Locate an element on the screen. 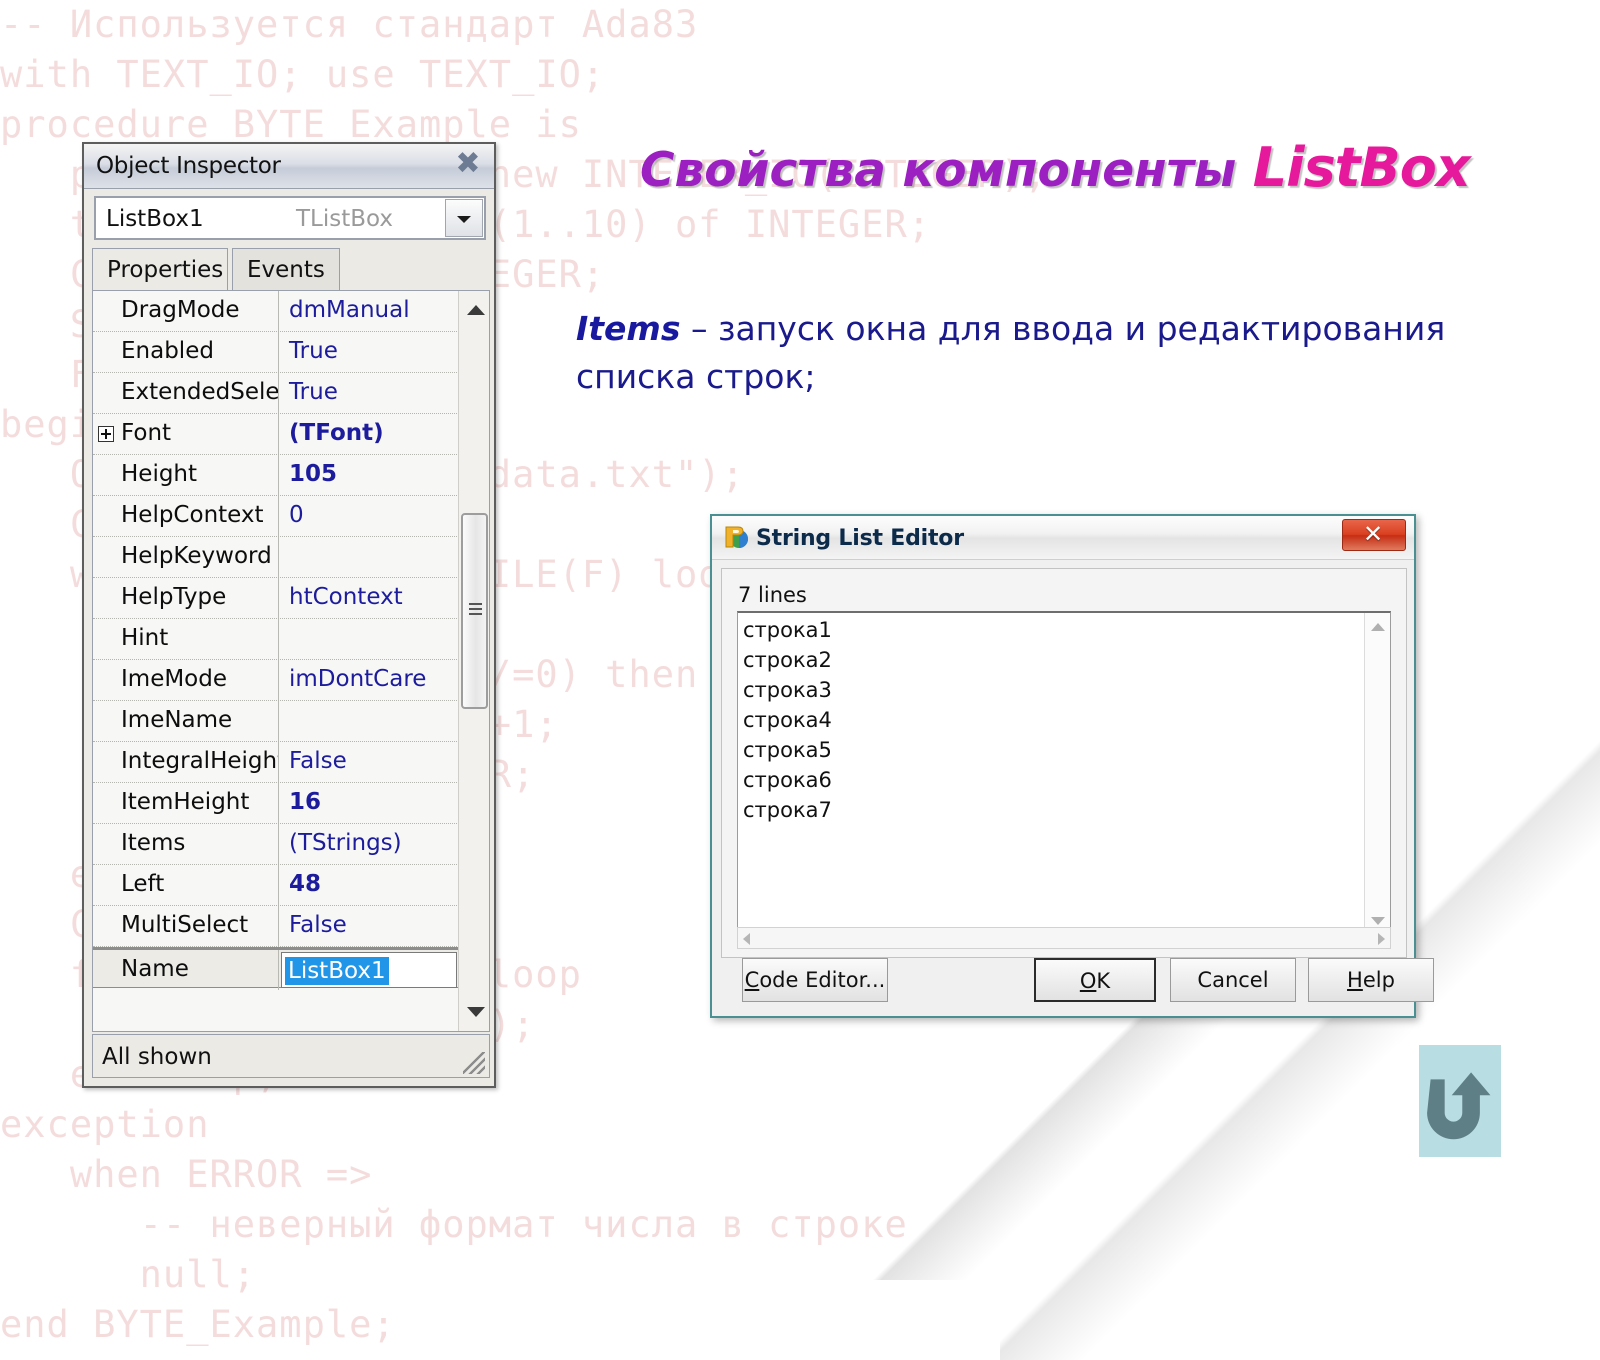 The image size is (1600, 1360). page-title-part1: Свойства компоненты is located at coordinates (946, 170).